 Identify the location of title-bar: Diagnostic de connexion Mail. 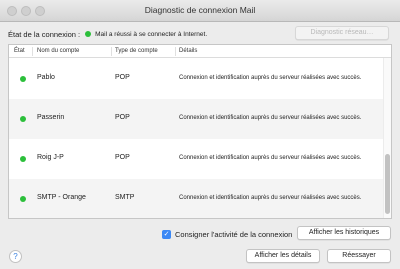
(200, 11).